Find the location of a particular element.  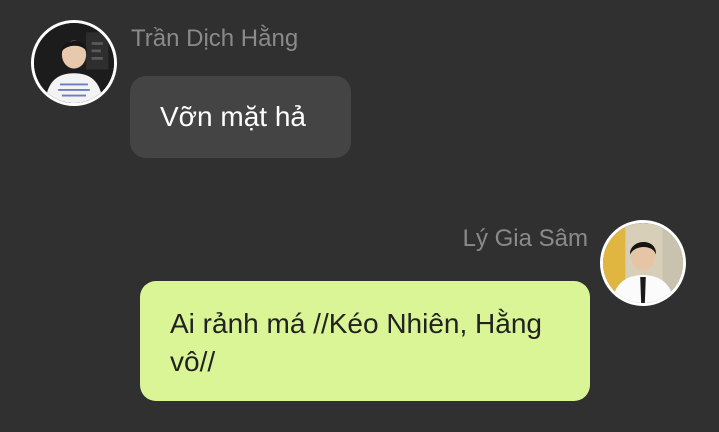

message-bubble-incoming: Vỡn mặt hả is located at coordinates (240, 117).